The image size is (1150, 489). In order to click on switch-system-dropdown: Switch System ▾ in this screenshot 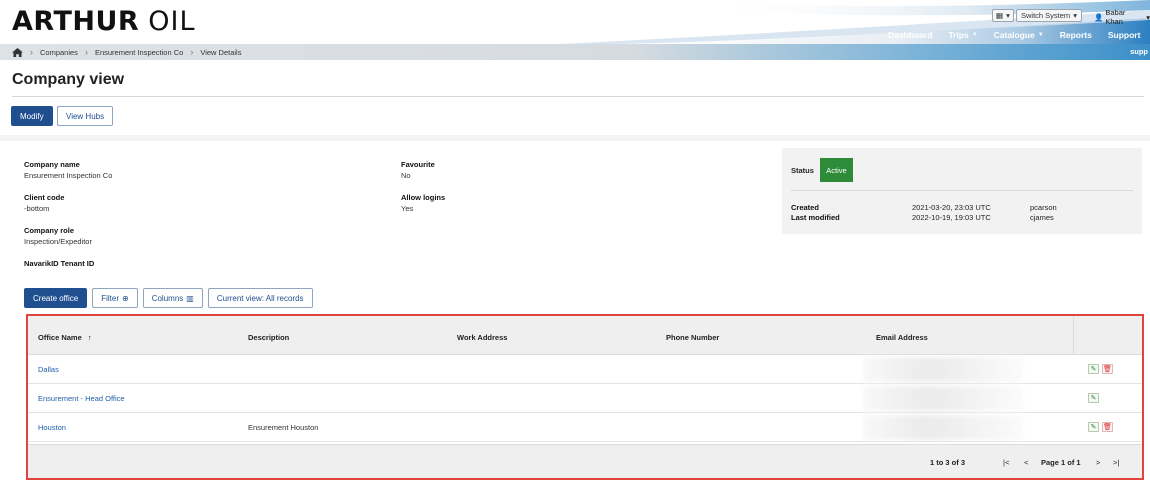, I will do `click(1049, 15)`.